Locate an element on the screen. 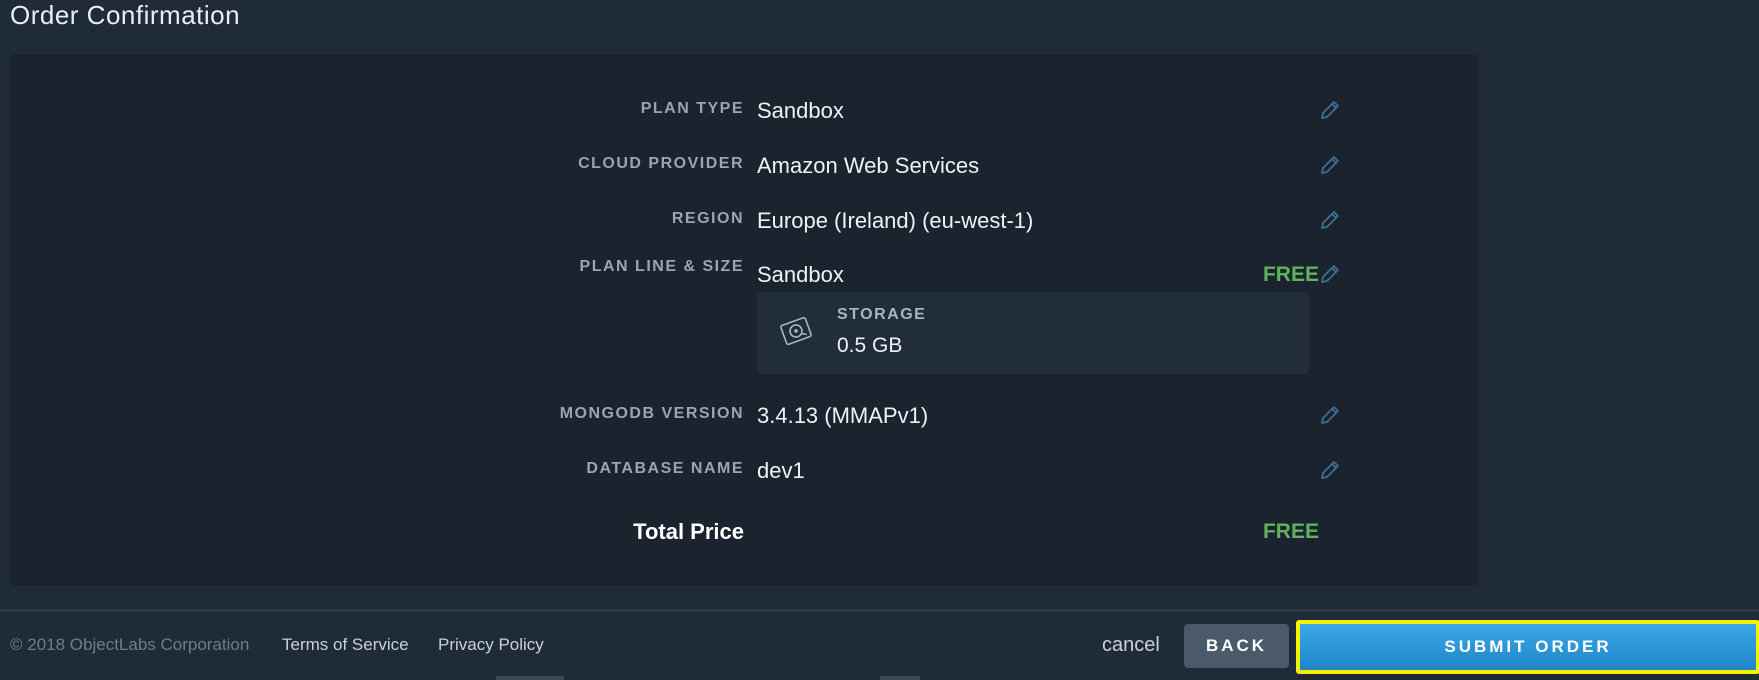 The width and height of the screenshot is (1759, 680). storage-label: STORAGE is located at coordinates (882, 314).